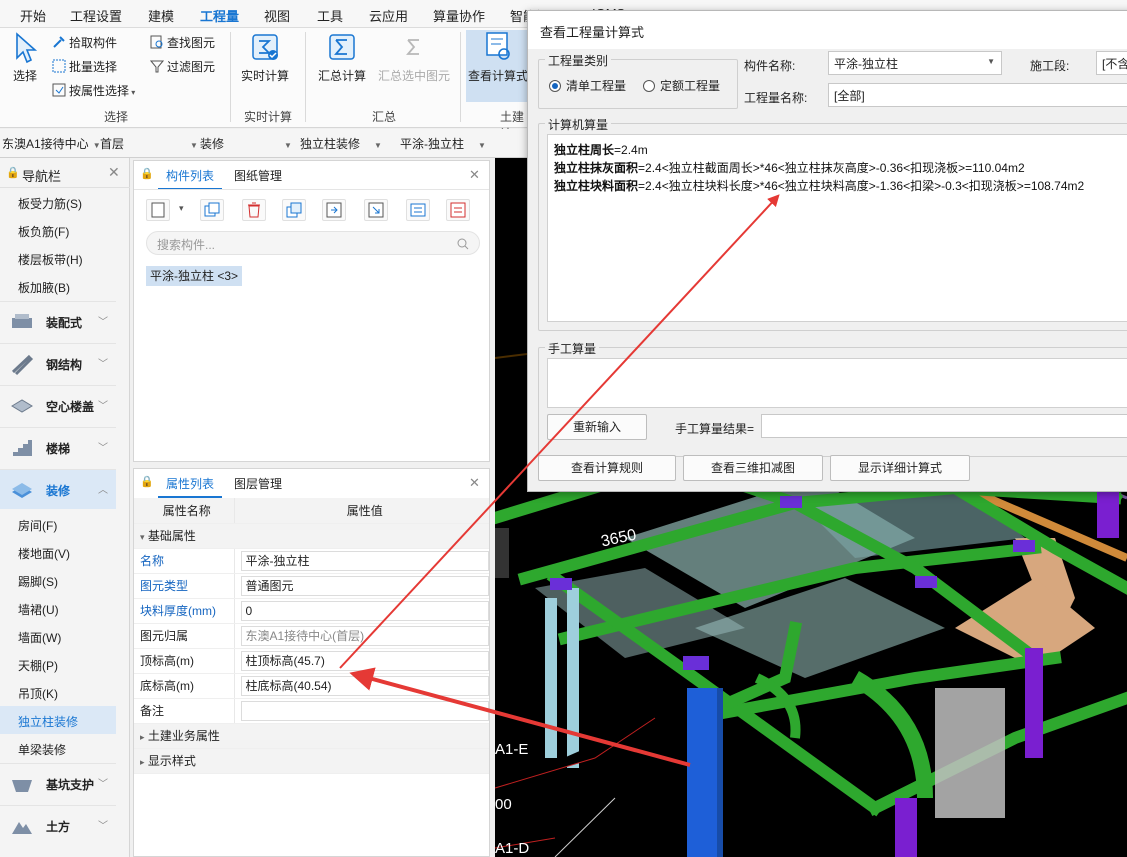 The image size is (1127, 857). I want to click on attr-name: 顶标高(m), so click(184, 661).